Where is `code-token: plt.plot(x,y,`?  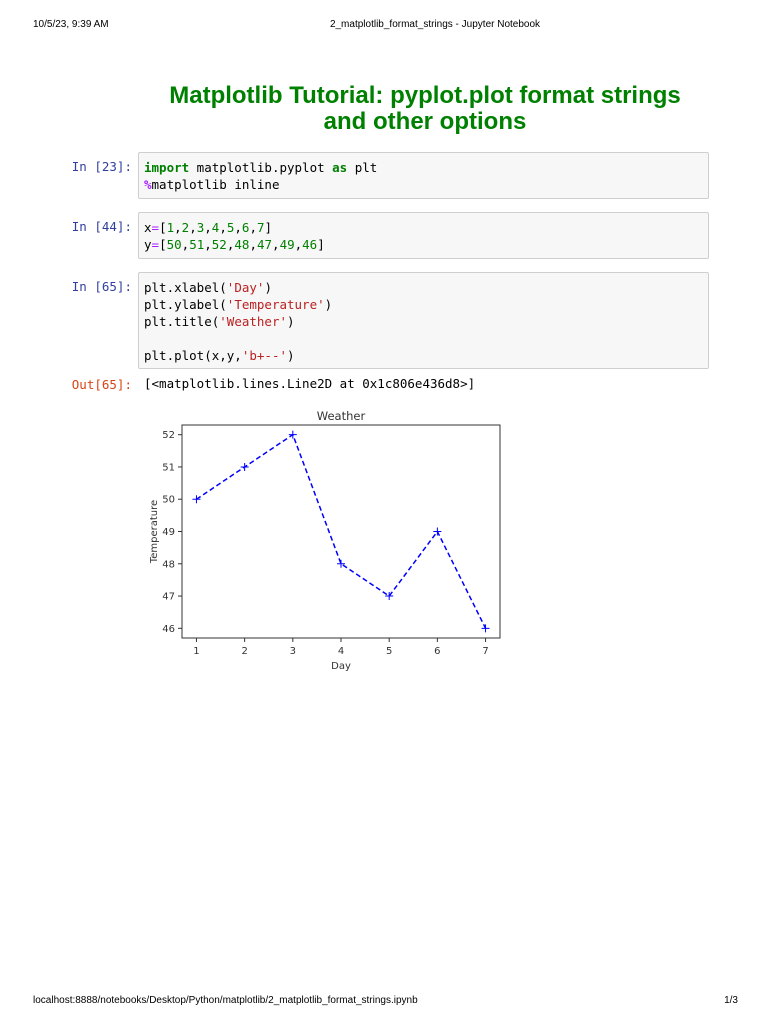
code-token: plt.plot(x,y, is located at coordinates (193, 355).